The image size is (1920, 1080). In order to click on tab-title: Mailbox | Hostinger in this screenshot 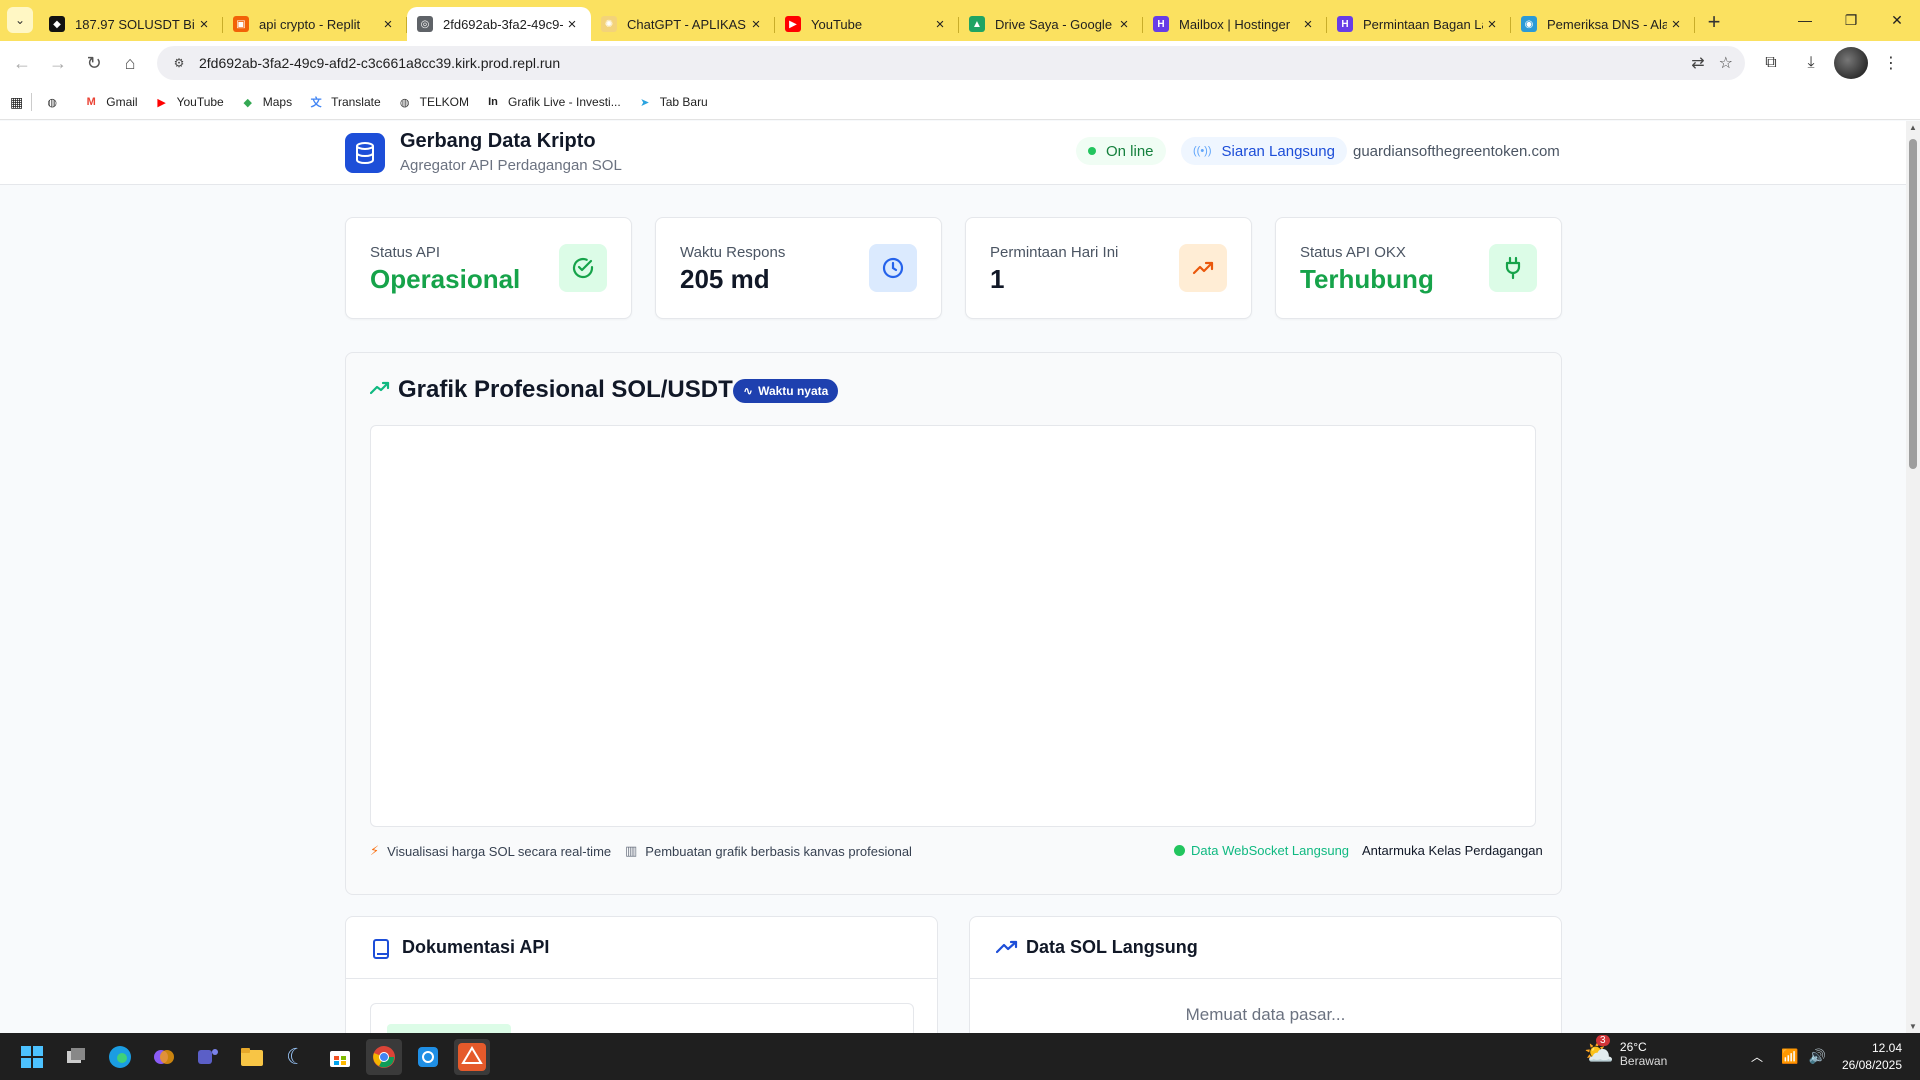, I will do `click(1235, 24)`.